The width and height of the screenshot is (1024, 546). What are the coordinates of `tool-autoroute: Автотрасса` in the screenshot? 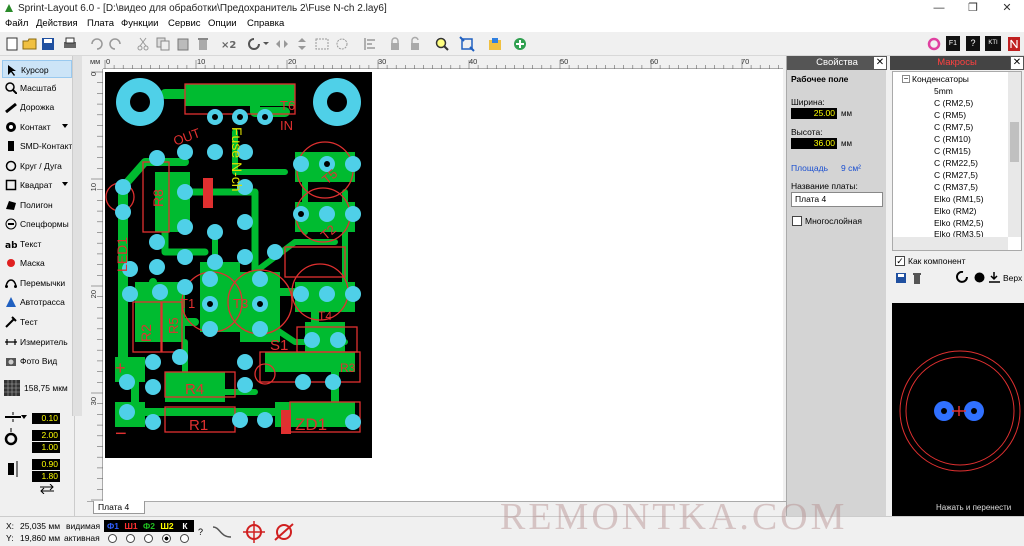 It's located at (37, 302).